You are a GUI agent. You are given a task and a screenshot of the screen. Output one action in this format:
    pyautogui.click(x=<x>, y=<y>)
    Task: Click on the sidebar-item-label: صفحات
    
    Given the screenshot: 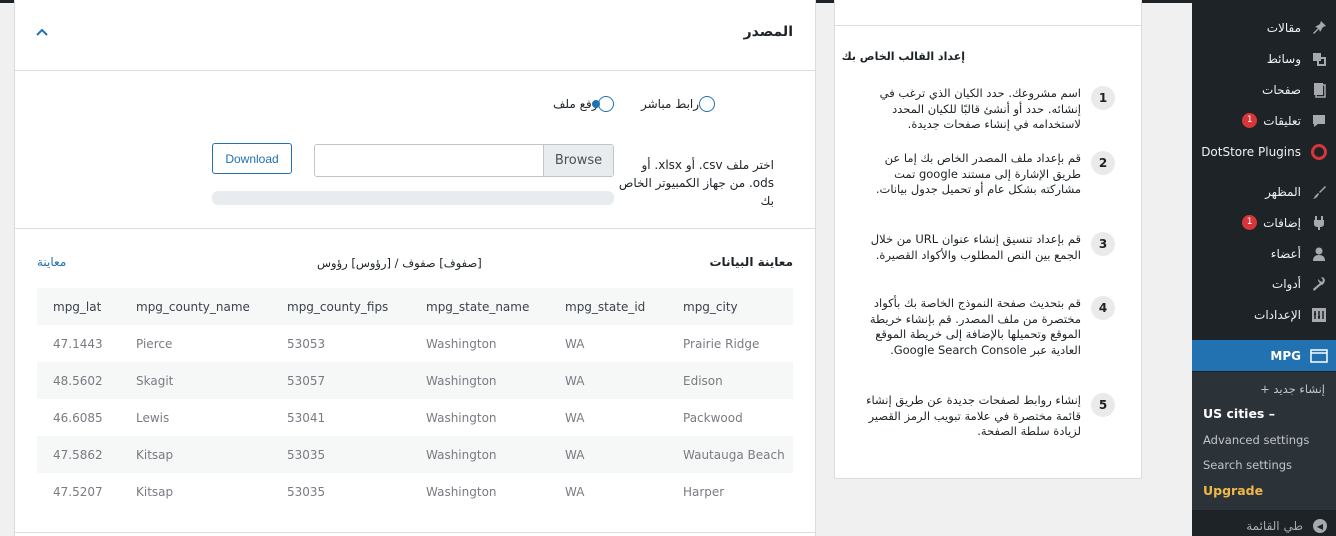 What is the action you would take?
    pyautogui.click(x=1281, y=89)
    